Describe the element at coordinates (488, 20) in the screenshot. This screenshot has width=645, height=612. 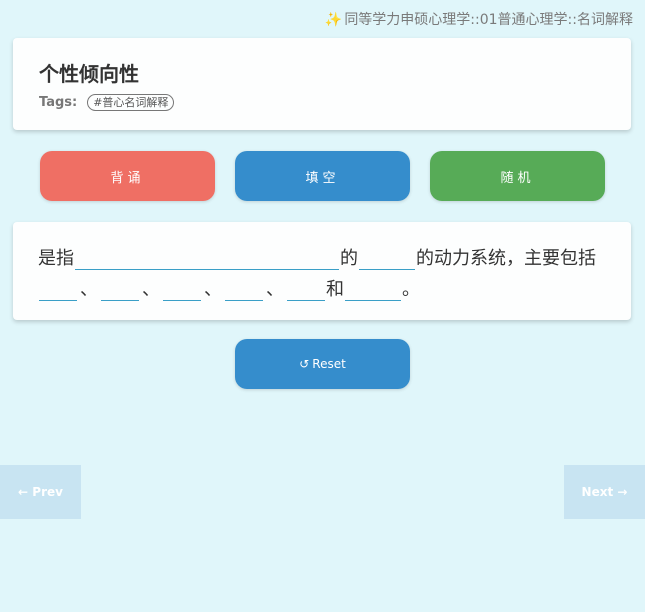
I see `breadcrumb-text: 同等学力申硕心理学::01普通心理学::名词解释` at that location.